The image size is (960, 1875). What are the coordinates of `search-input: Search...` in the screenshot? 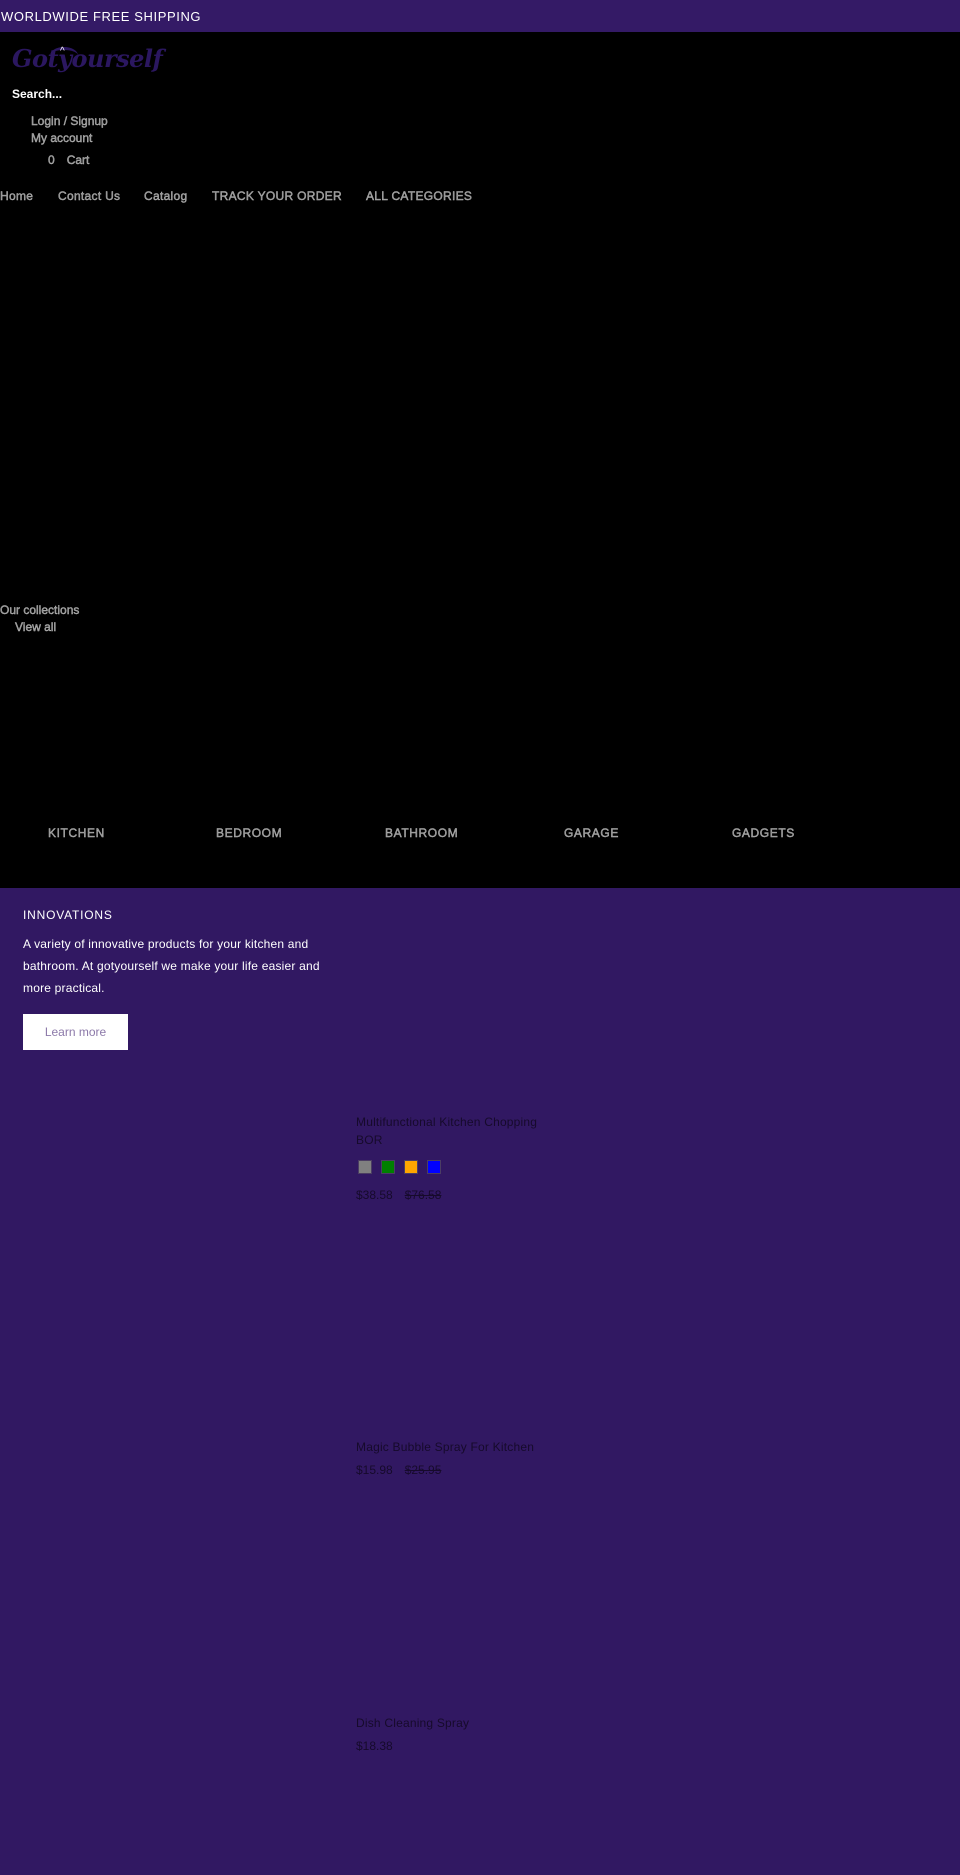 It's located at (37, 94).